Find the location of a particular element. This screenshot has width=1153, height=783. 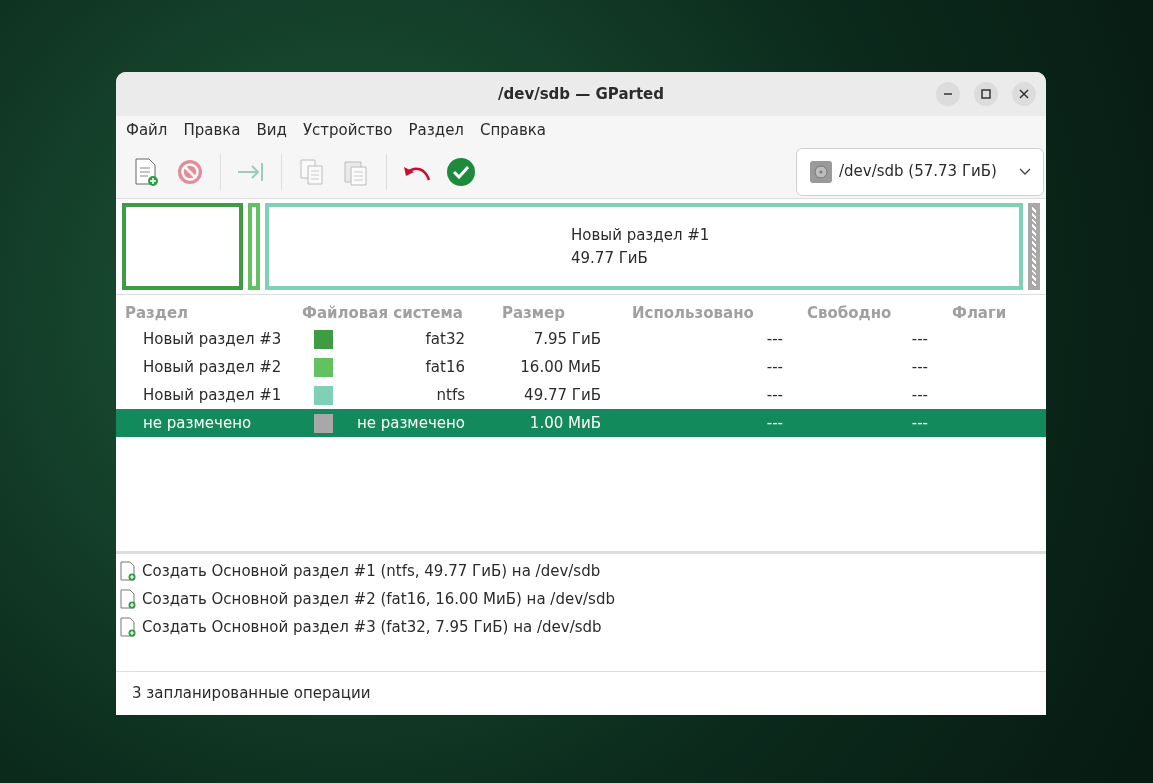

minimize-icon is located at coordinates (948, 94).